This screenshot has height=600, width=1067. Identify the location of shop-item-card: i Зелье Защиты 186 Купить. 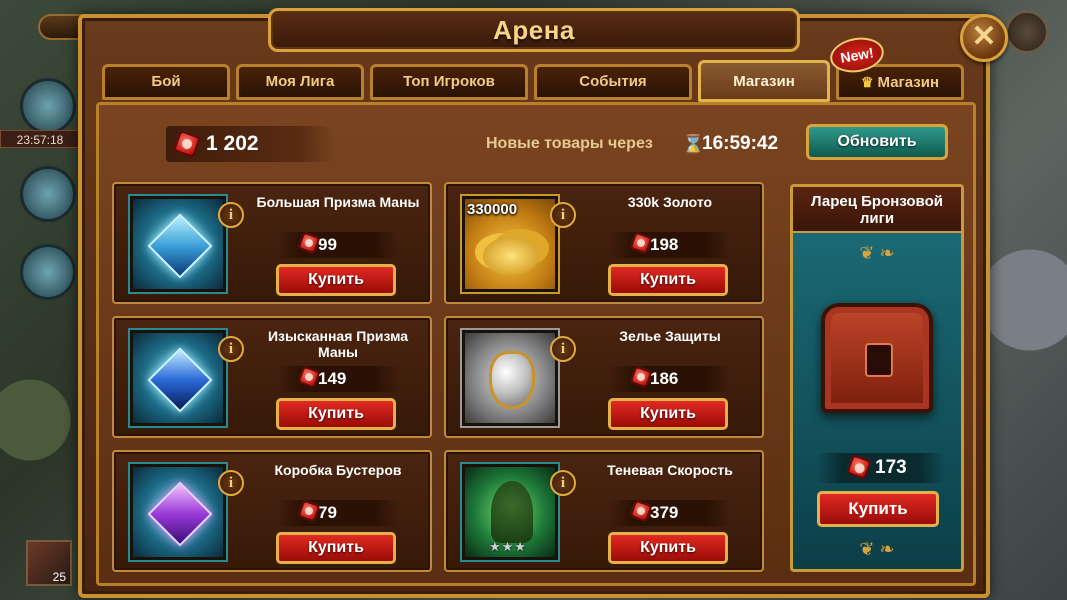
(604, 377).